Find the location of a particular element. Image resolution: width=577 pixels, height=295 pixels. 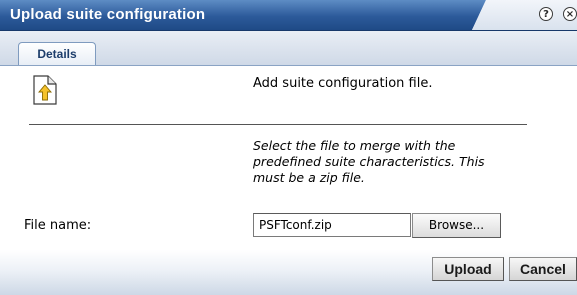

file-name-label: File name: is located at coordinates (58, 225).